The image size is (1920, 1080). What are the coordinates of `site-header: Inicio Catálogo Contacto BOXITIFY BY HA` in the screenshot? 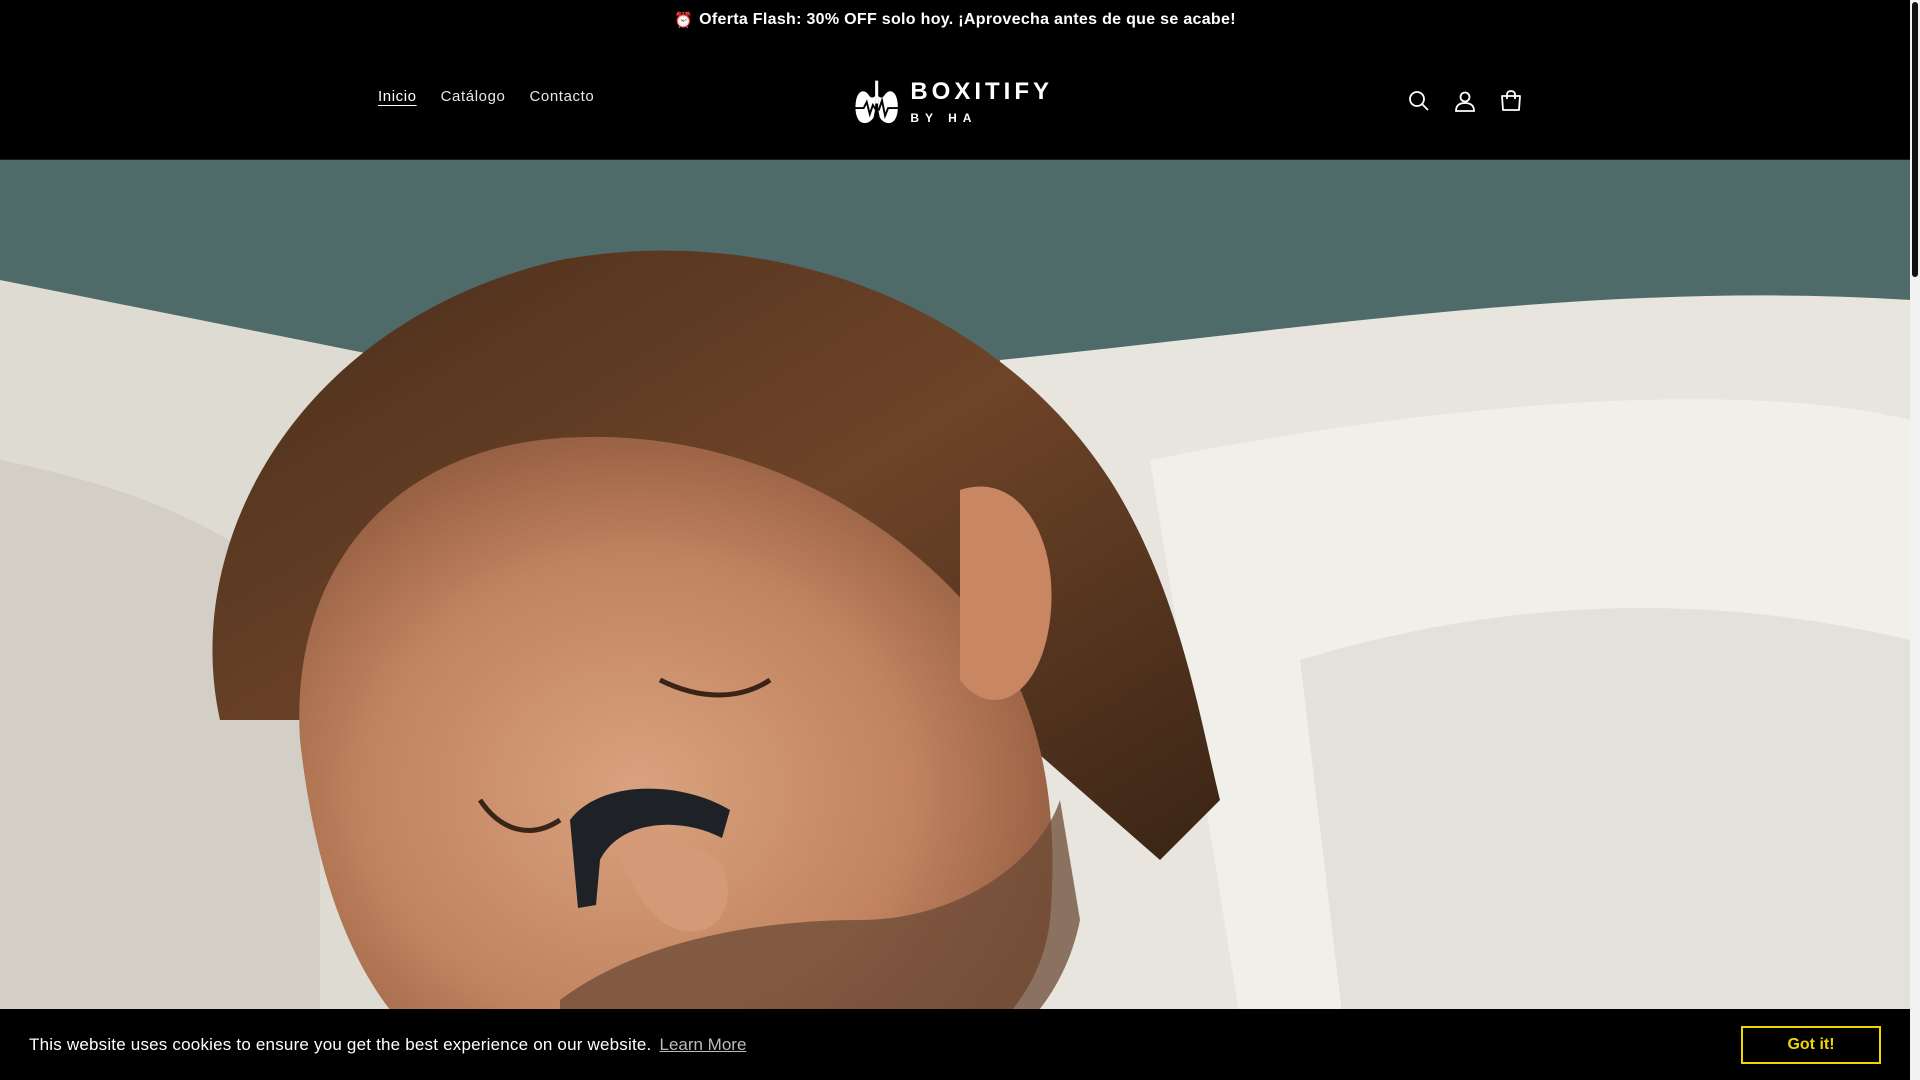 It's located at (955, 100).